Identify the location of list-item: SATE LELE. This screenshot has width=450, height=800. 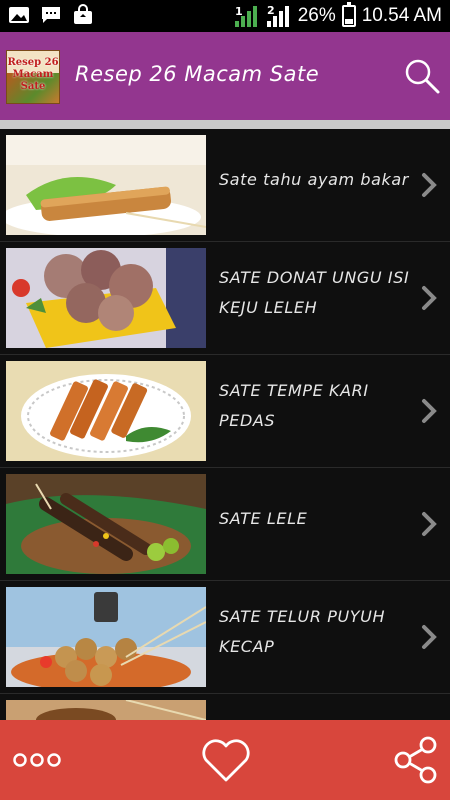
(225, 524).